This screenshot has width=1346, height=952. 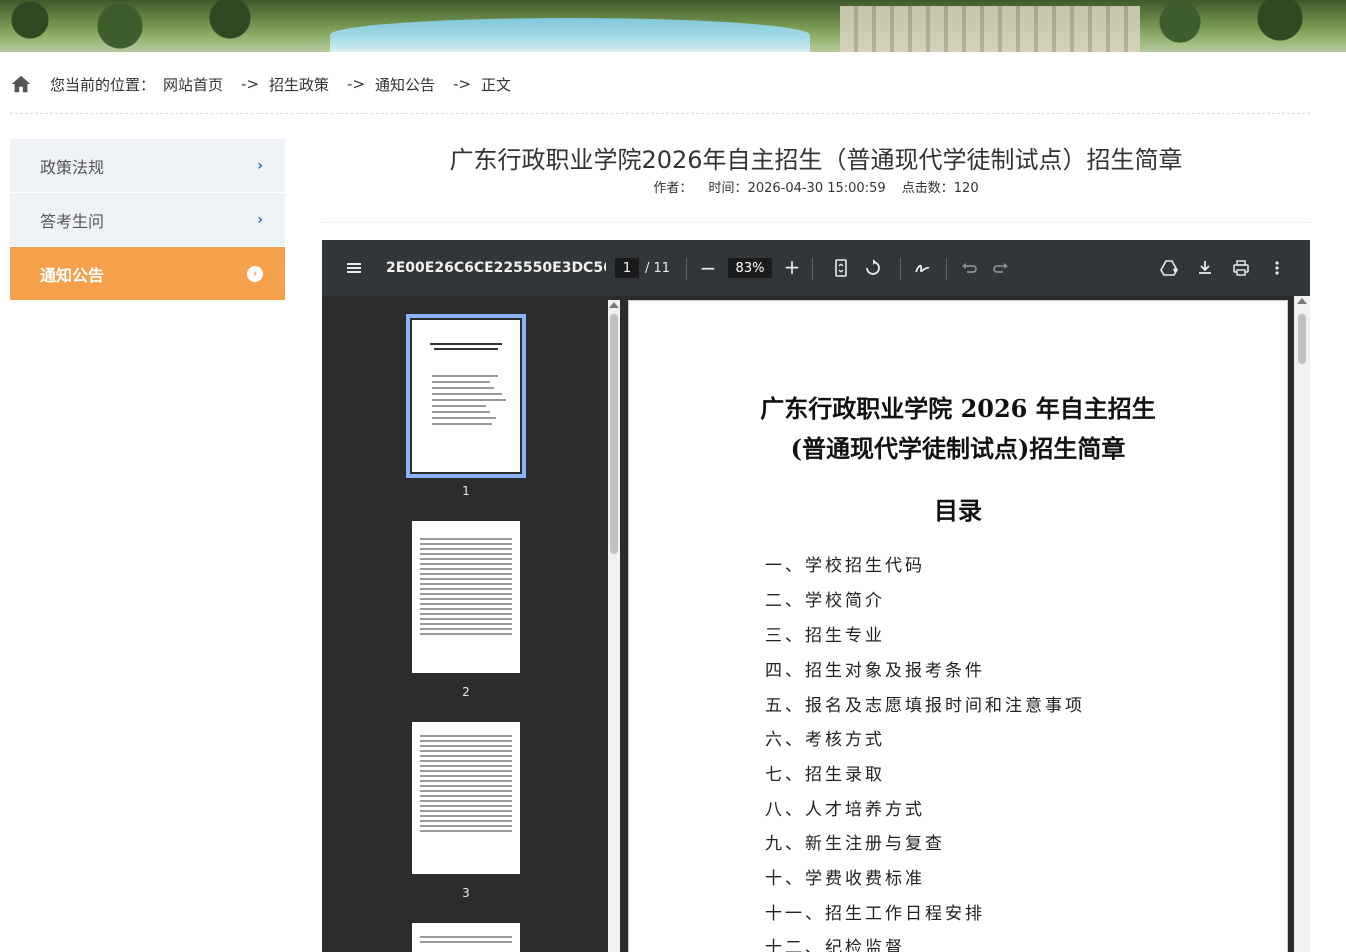 I want to click on page-total: / 11, so click(x=658, y=268).